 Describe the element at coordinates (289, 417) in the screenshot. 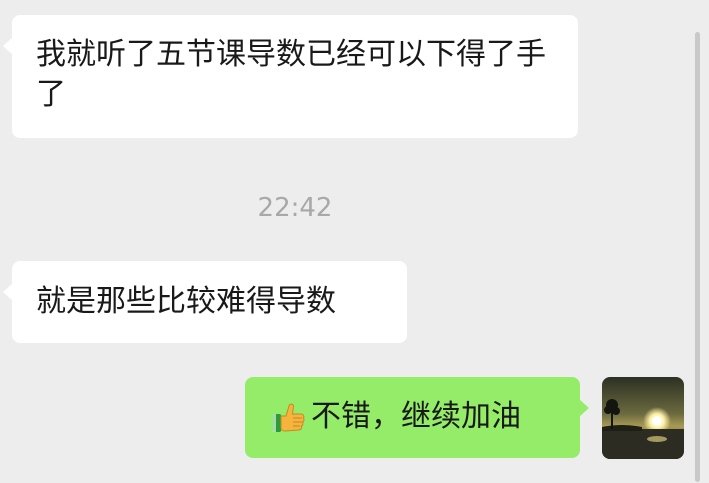

I see `thumbs-up-icon` at that location.